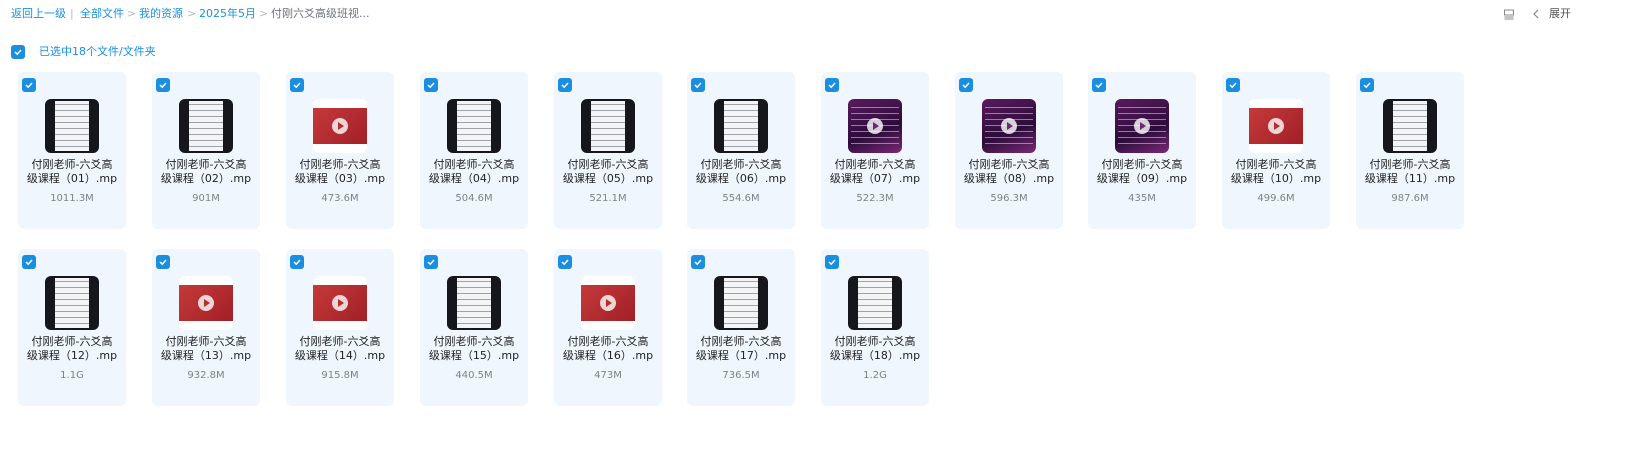 The width and height of the screenshot is (1641, 475). I want to click on breadcrumb-all-files: 全部文件, so click(102, 14).